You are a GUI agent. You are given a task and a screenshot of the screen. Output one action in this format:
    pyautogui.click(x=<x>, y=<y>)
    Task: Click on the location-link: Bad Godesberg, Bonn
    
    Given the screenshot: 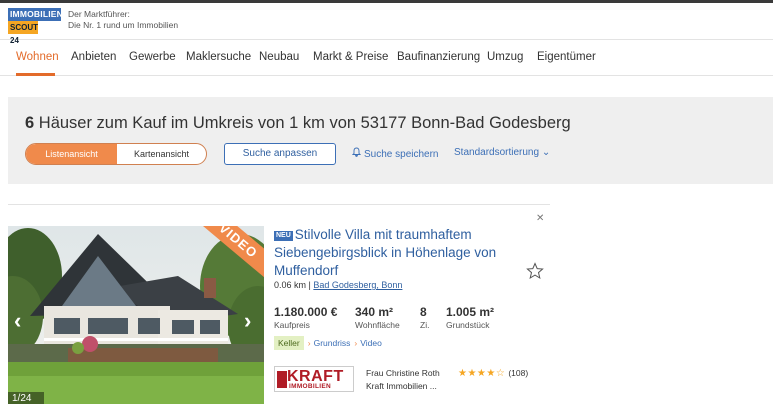 What is the action you would take?
    pyautogui.click(x=357, y=285)
    